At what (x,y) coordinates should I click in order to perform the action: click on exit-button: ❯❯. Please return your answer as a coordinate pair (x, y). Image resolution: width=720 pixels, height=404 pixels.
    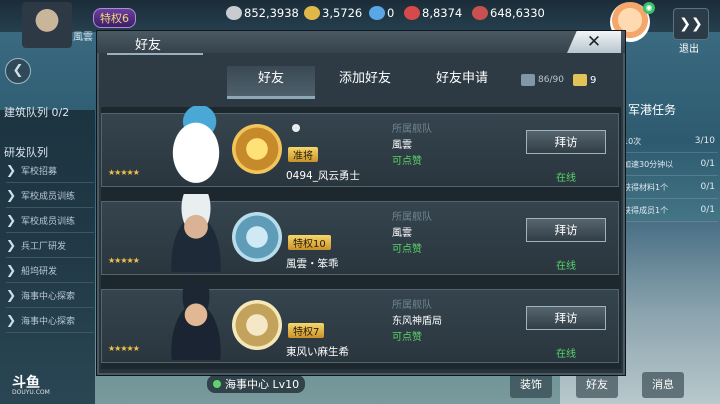
    Looking at the image, I should click on (691, 24).